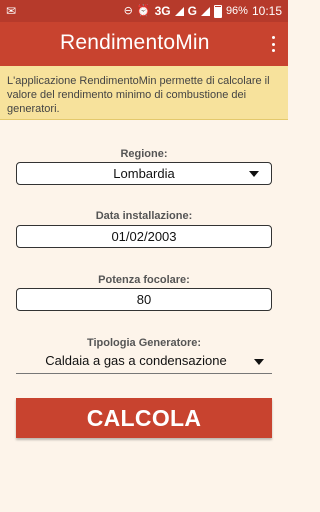 The height and width of the screenshot is (512, 320). I want to click on potenza-label: Potenza focolare:, so click(144, 280).